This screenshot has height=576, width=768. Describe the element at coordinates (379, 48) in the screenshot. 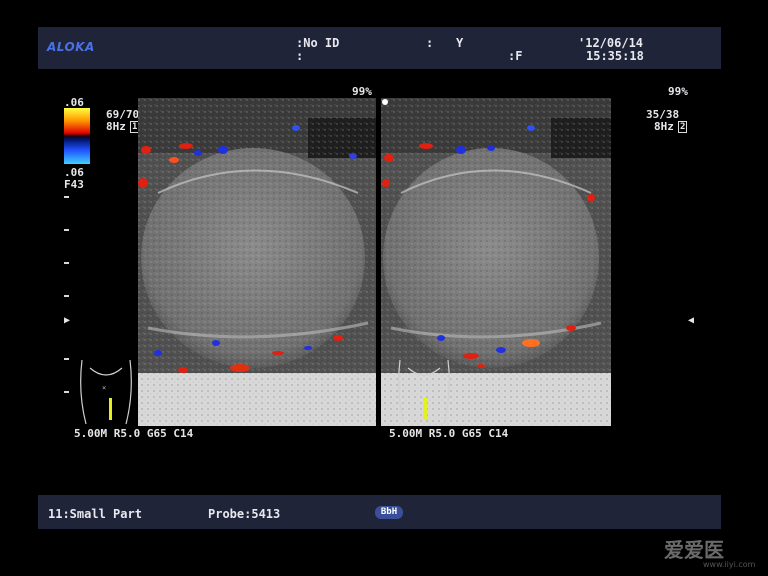

I see `header-bar: ALOKA :No ID : : Y :F '12/06/14 15:35:18` at that location.